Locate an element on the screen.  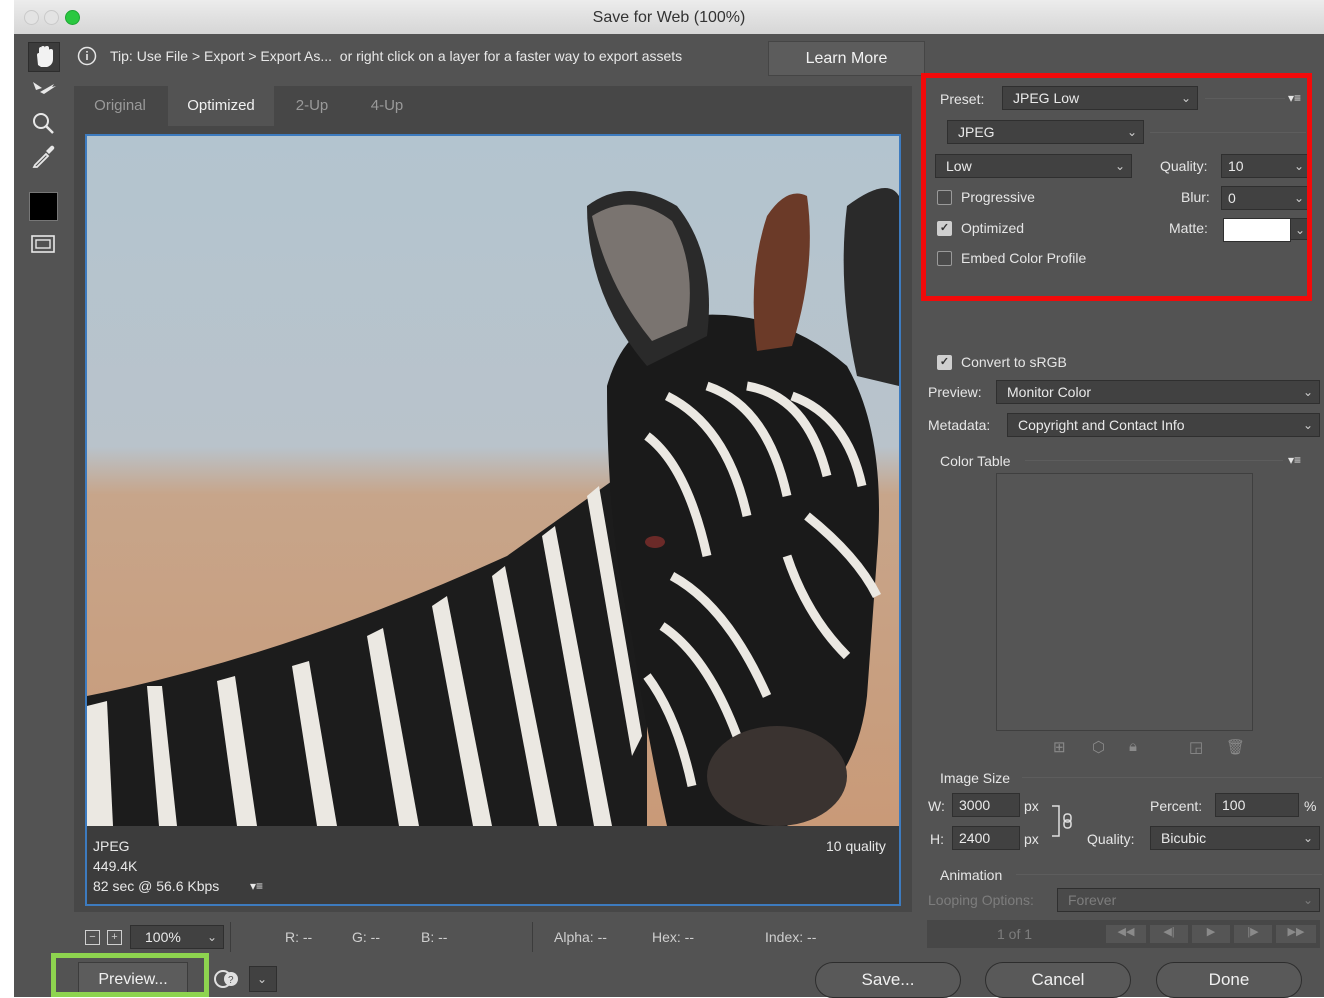
looping-options-label: Looping Options: is located at coordinates (981, 900).